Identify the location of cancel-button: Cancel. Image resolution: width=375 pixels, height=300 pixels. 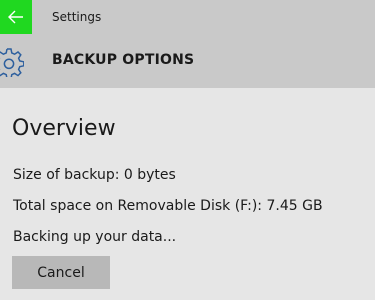
(61, 272).